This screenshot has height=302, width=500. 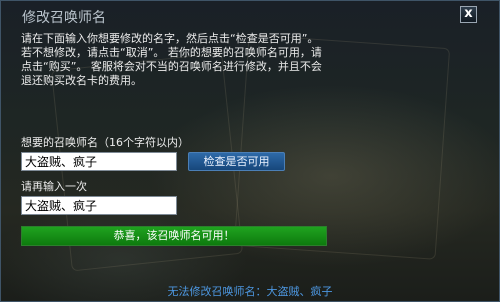 I want to click on footer-note: 无法修改召唤师名：大盗贼、疯子, so click(x=250, y=291).